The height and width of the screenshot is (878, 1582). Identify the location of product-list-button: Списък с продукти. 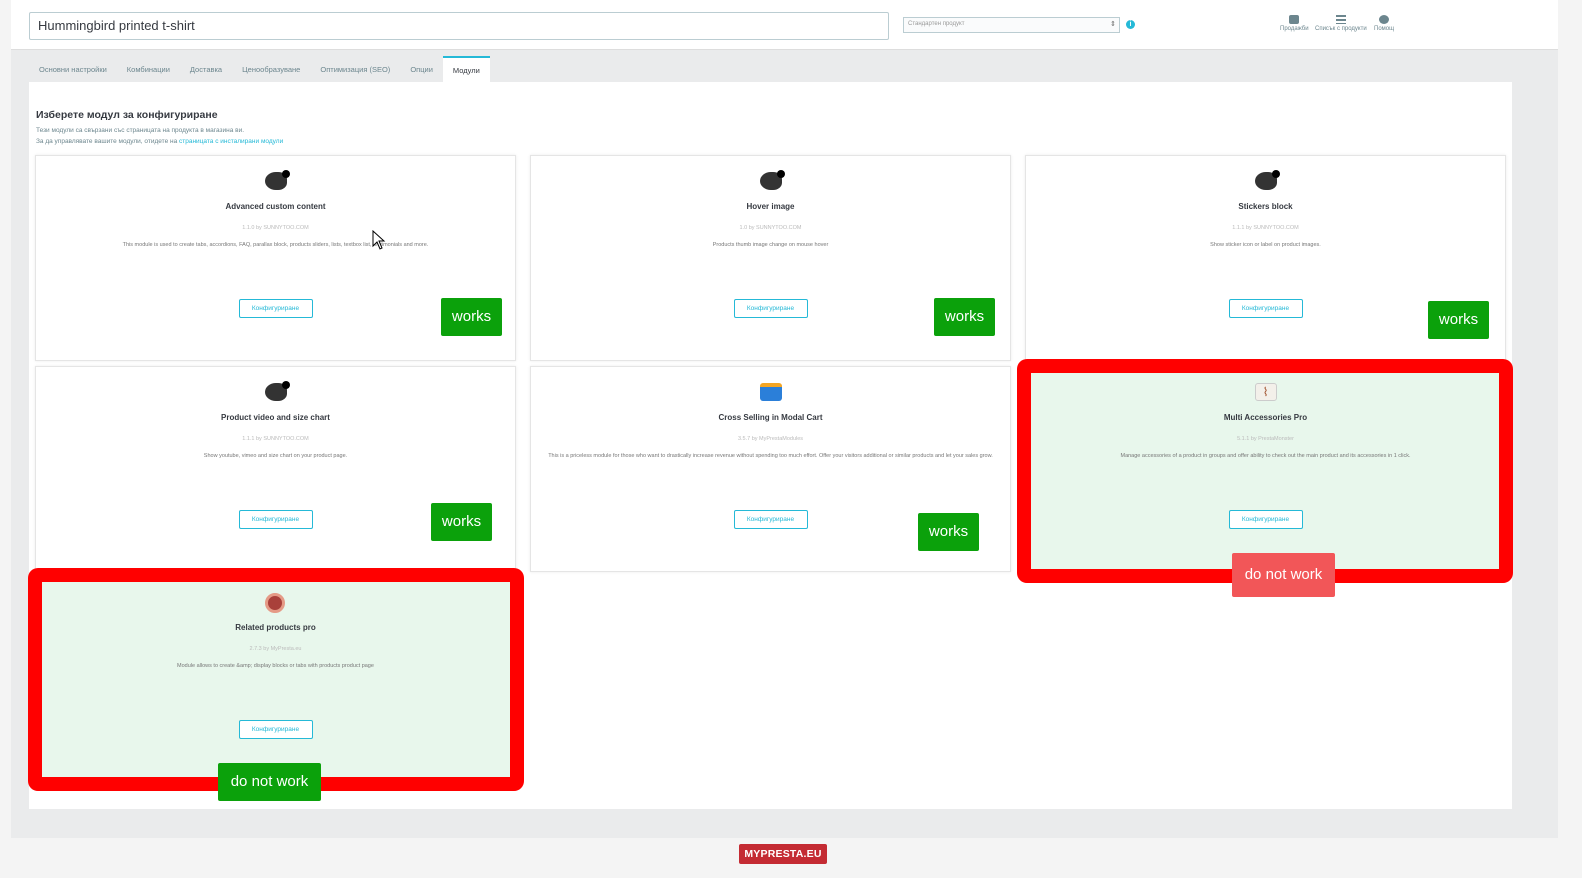
(1341, 23).